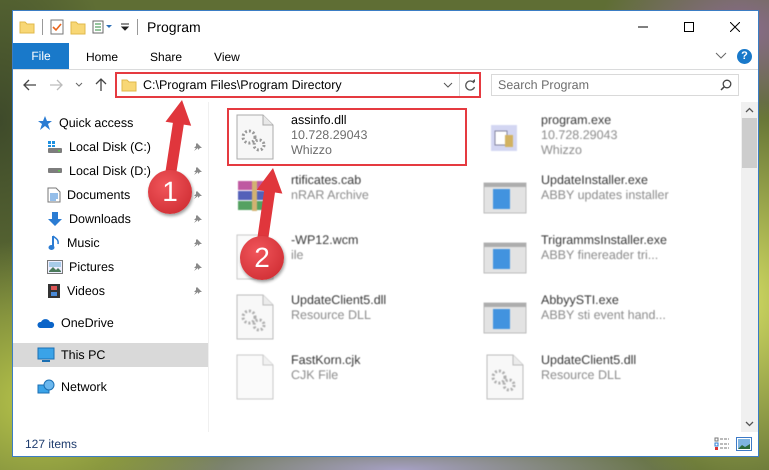 The image size is (769, 470). Describe the element at coordinates (721, 56) in the screenshot. I see `expand-ribbon-icon` at that location.